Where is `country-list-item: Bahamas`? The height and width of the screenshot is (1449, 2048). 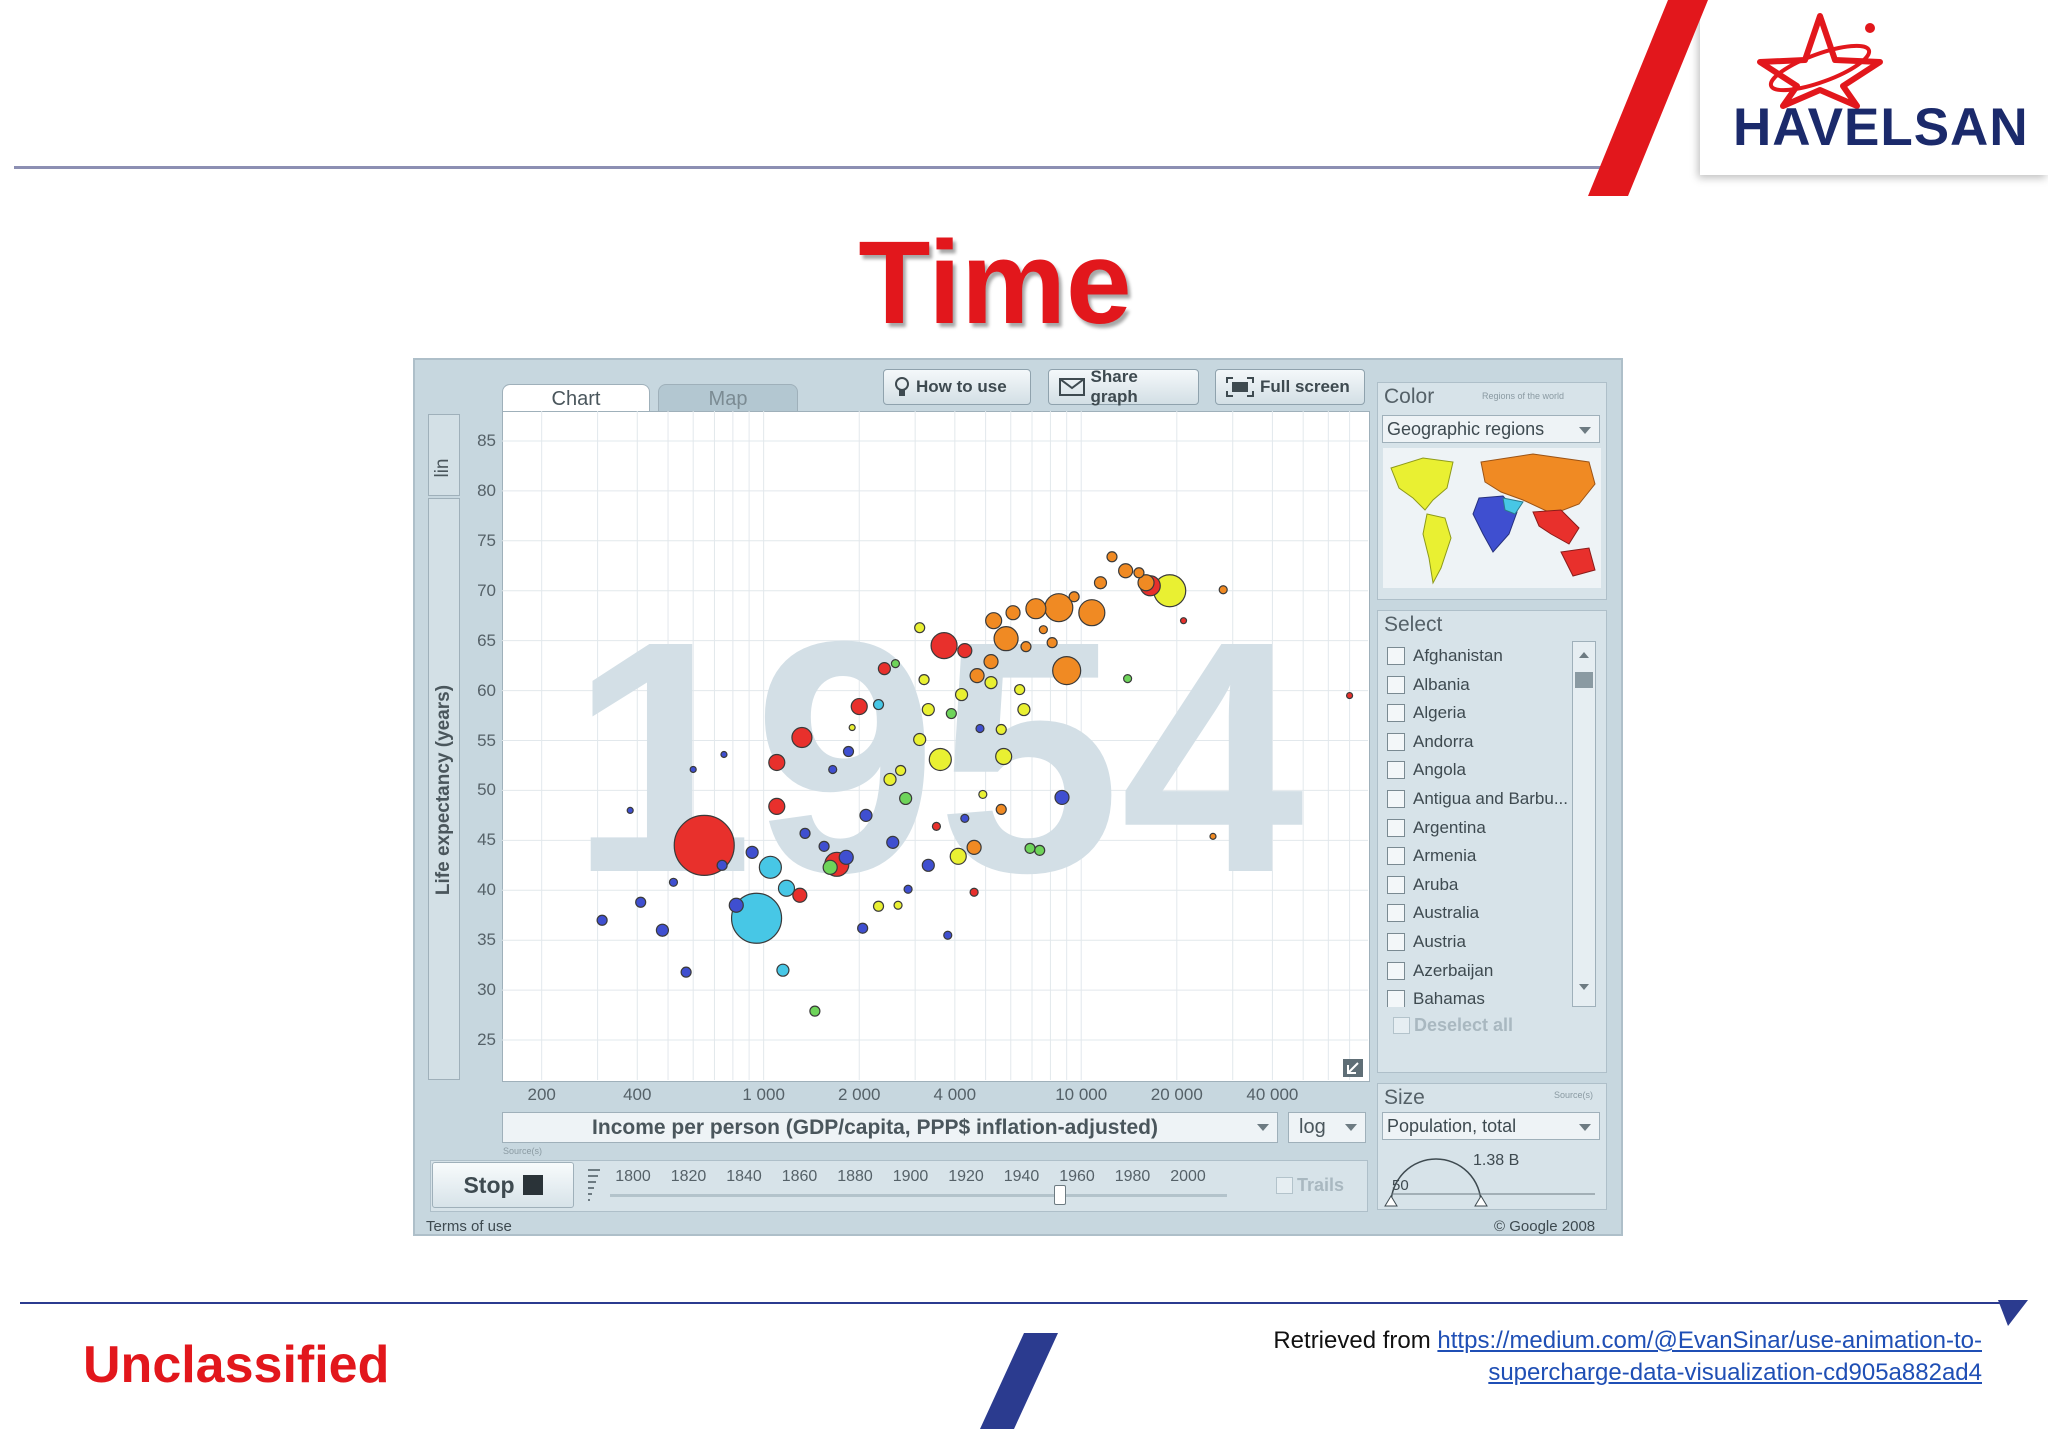
country-list-item: Bahamas is located at coordinates (1436, 996).